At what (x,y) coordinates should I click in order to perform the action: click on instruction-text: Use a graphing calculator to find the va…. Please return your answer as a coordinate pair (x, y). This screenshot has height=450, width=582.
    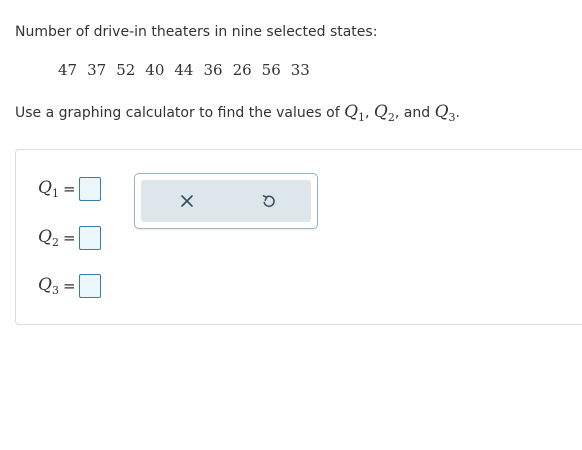
    Looking at the image, I should click on (237, 113).